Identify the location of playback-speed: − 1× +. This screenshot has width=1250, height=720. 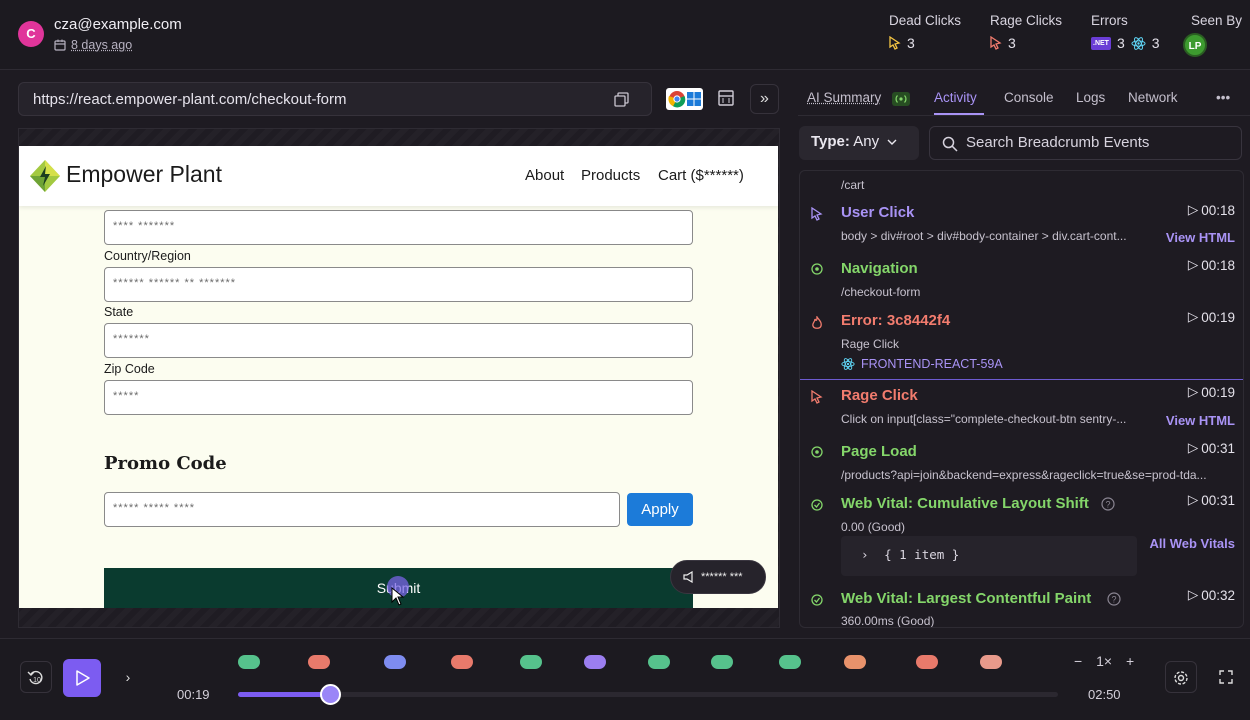
(1104, 661).